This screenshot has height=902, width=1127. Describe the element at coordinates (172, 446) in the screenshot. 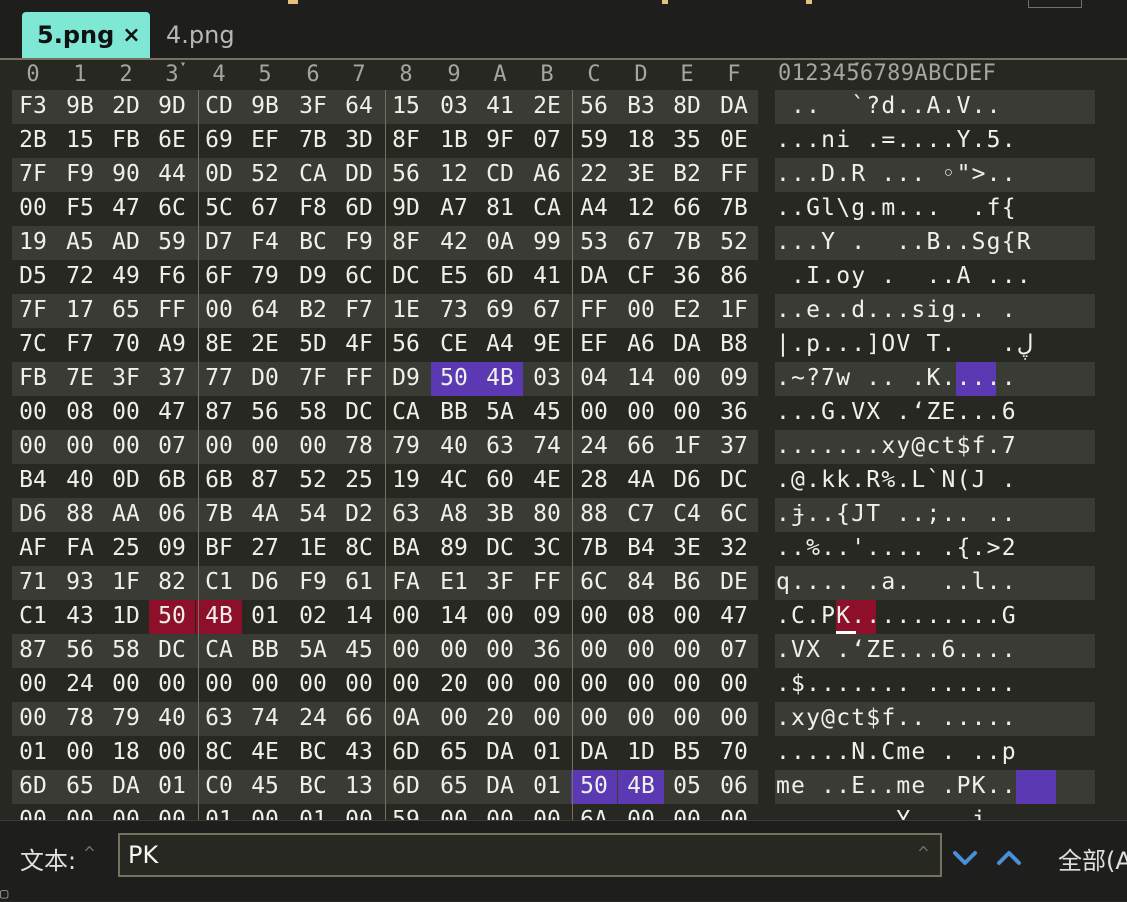

I see `hex-byte: 07` at that location.